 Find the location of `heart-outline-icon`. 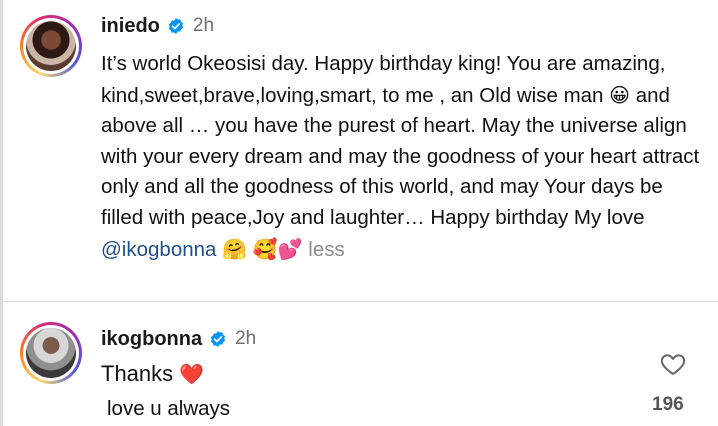

heart-outline-icon is located at coordinates (673, 364).